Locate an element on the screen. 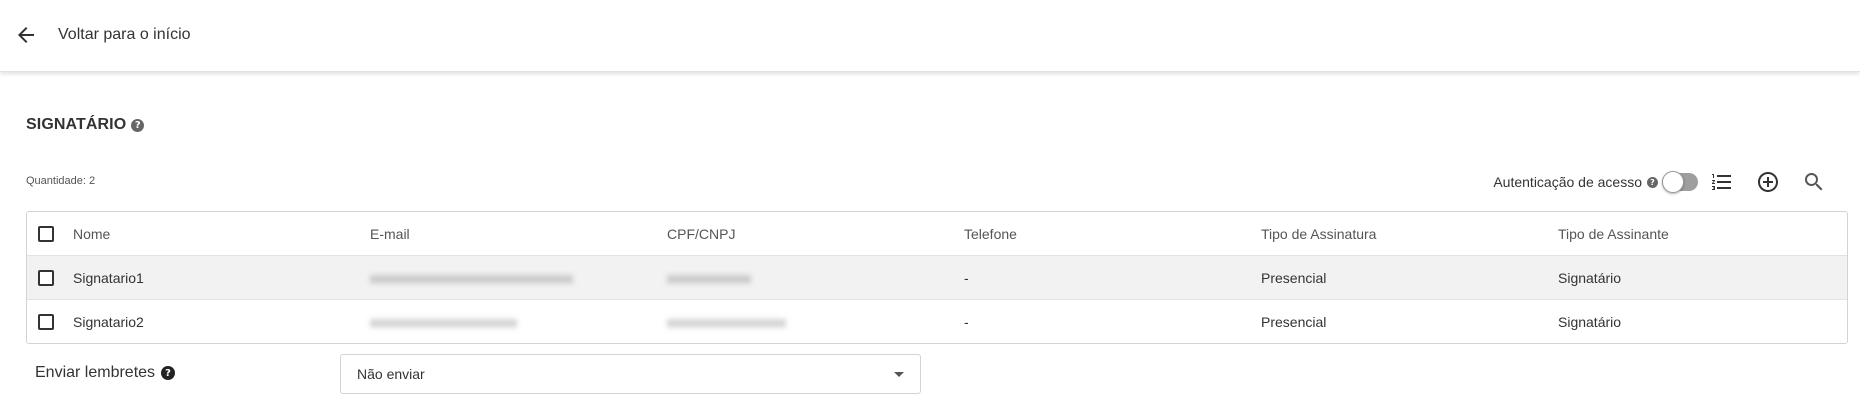 The image size is (1860, 400). search-icon is located at coordinates (1814, 182).